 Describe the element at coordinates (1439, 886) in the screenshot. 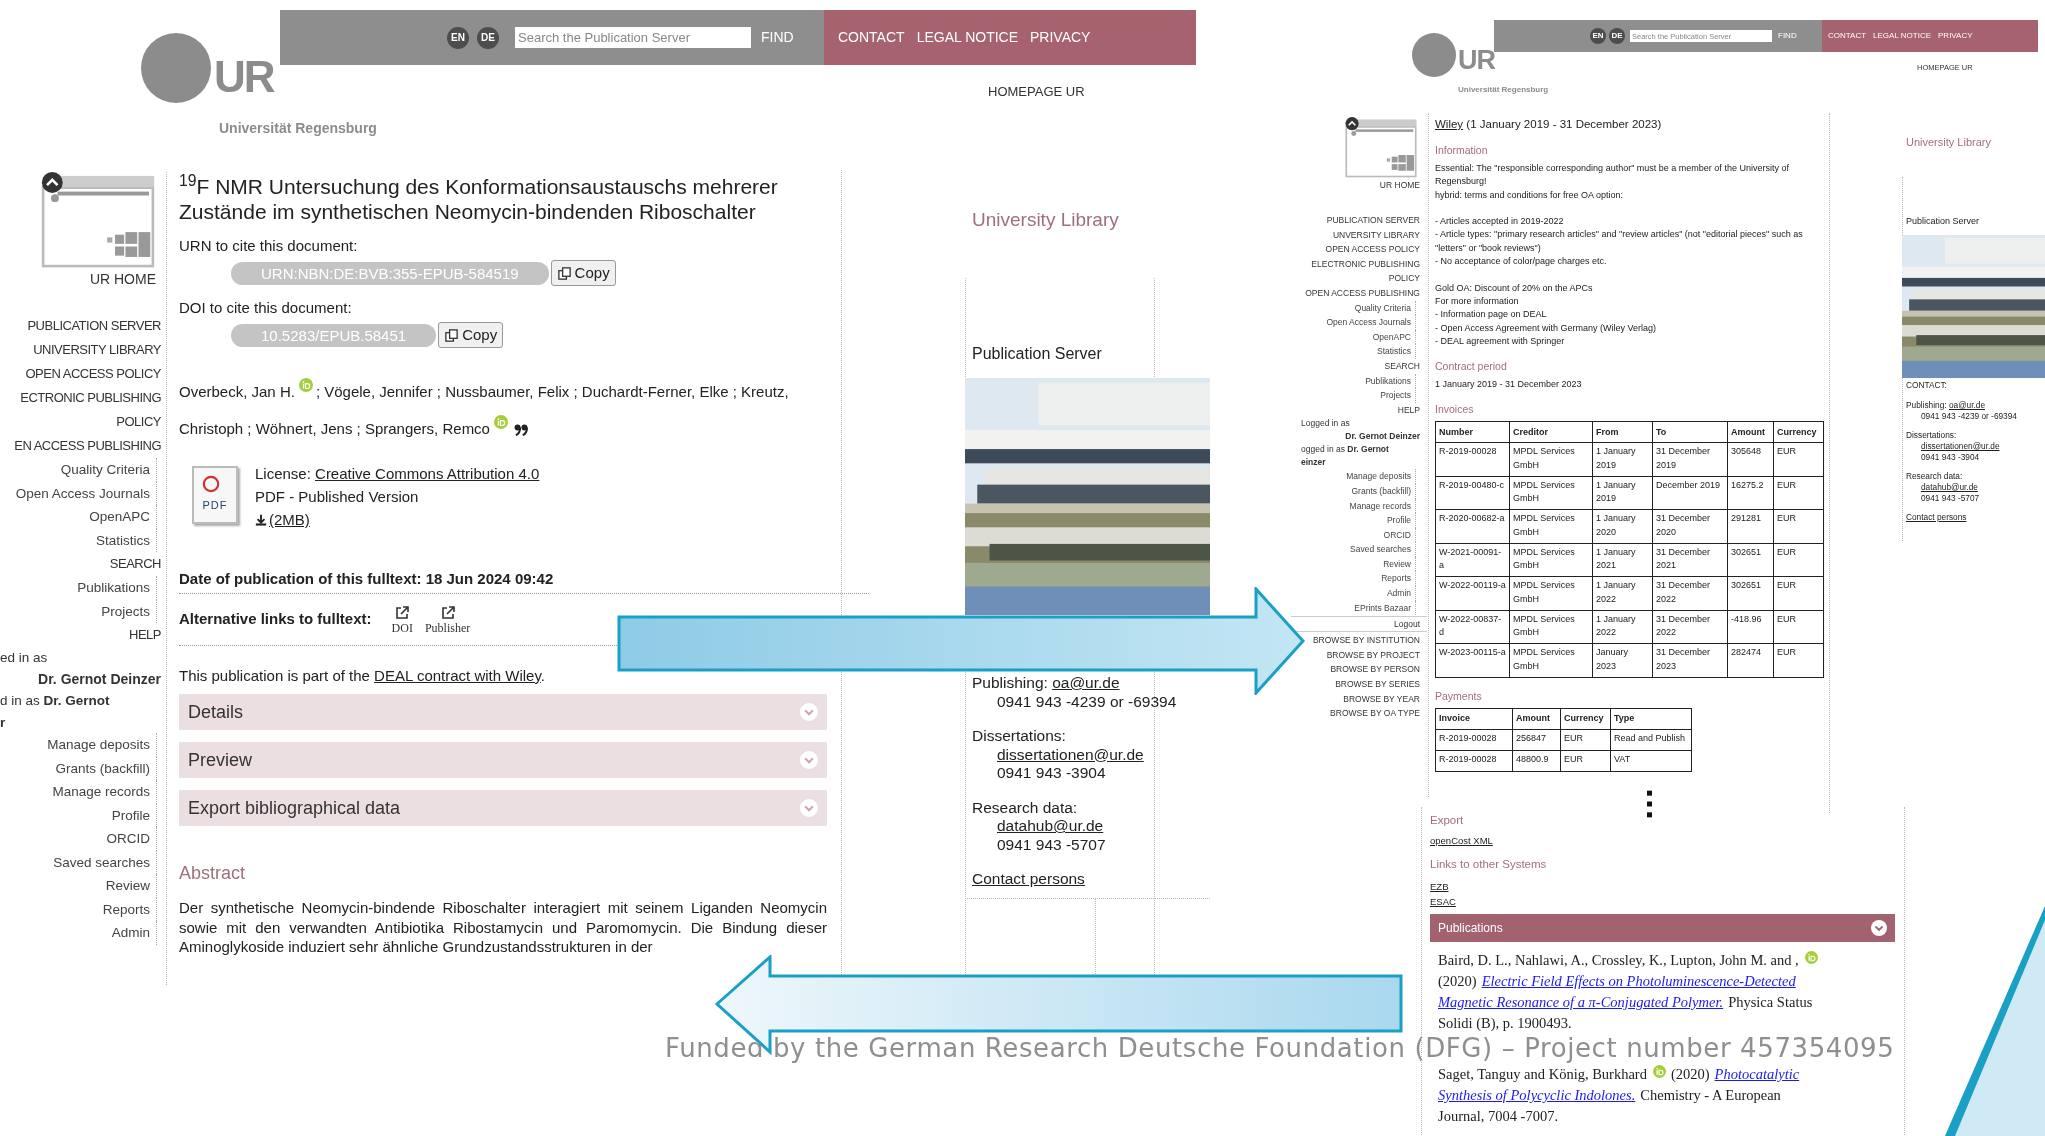

I see `system-link: EZB` at that location.